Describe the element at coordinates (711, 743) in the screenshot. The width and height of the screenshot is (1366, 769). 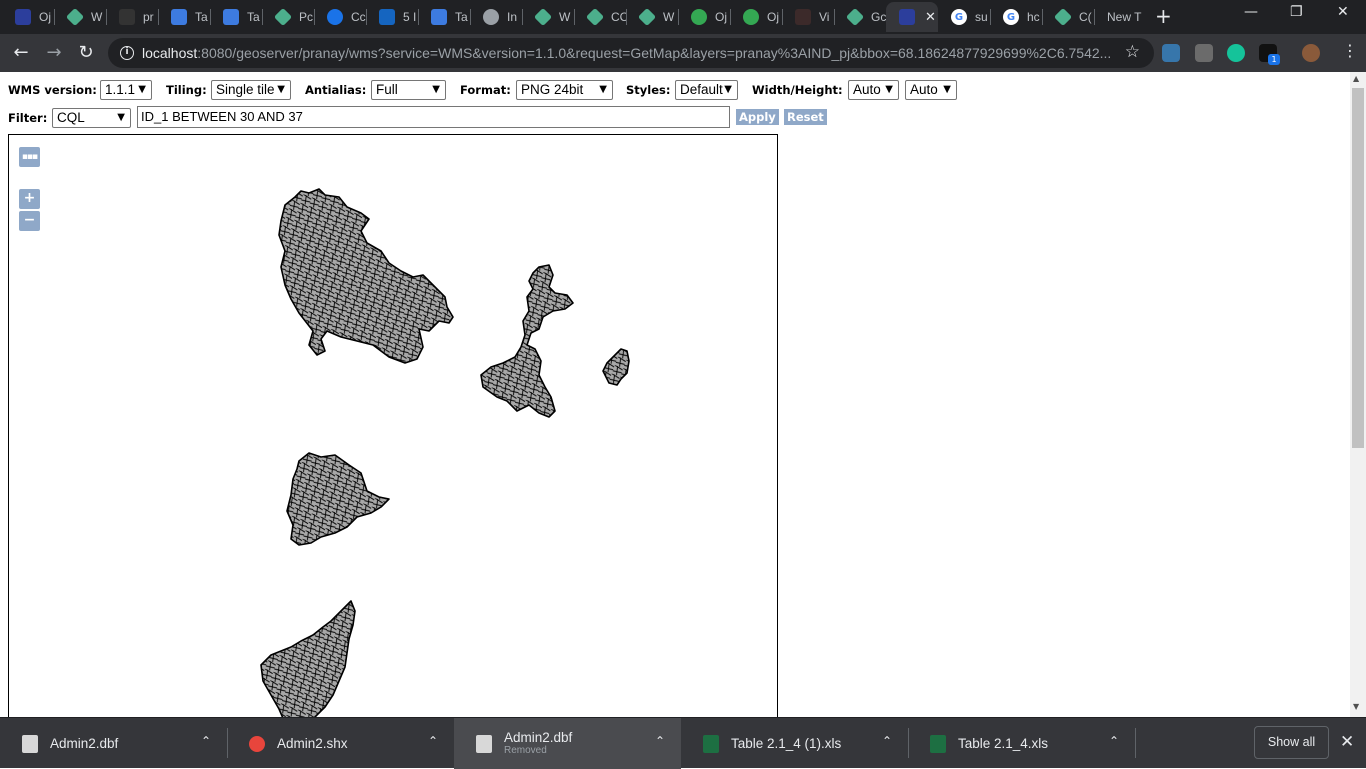
I see `excel-icon` at that location.